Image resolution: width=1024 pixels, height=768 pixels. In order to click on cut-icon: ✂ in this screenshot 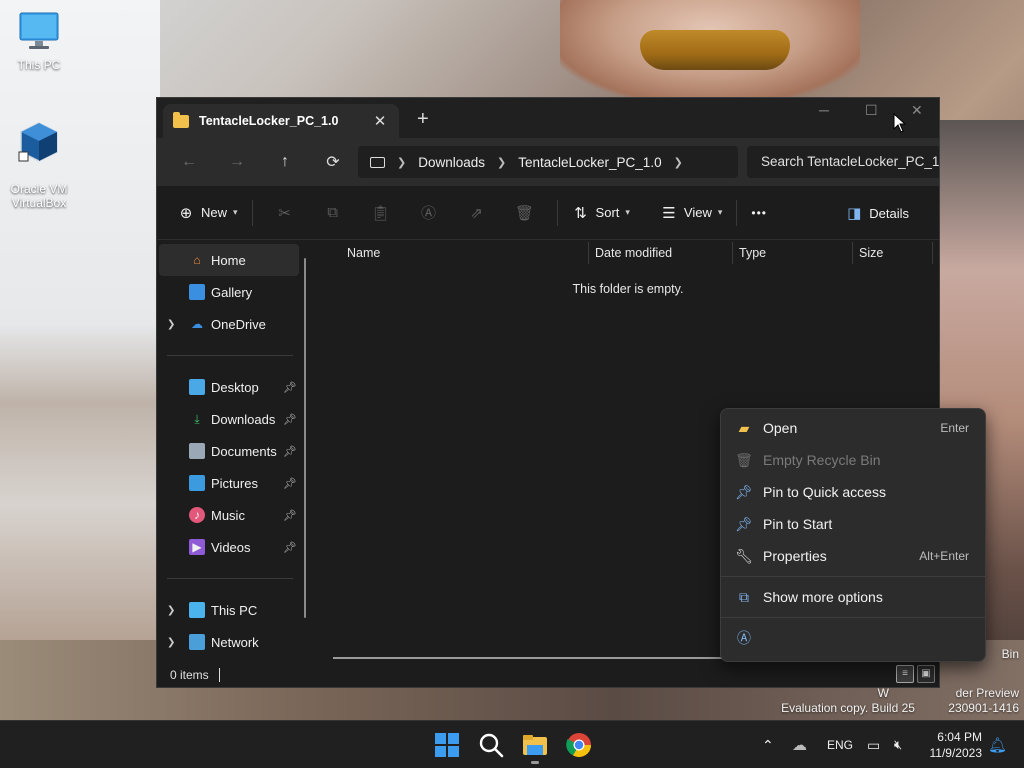, I will do `click(285, 213)`.